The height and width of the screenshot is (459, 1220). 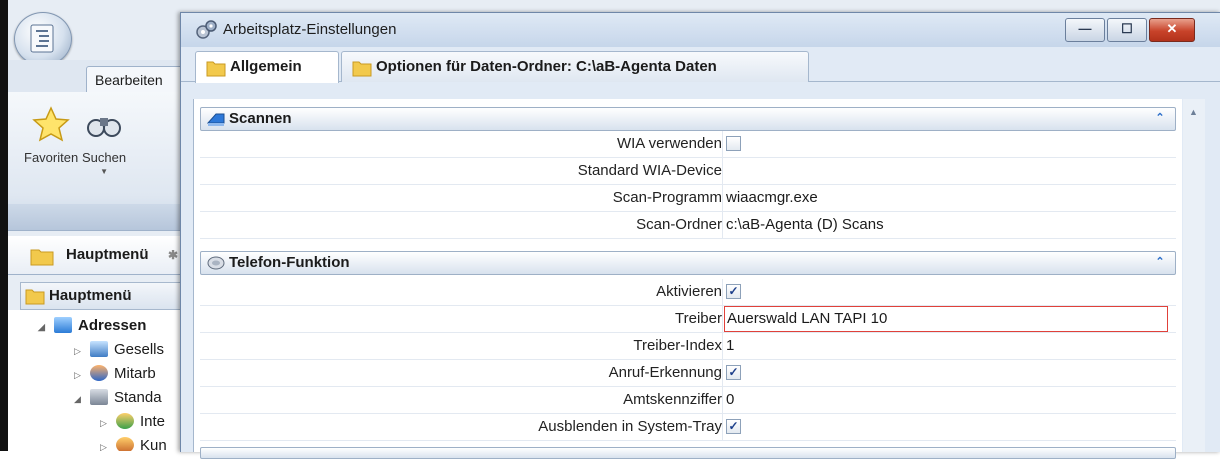 What do you see at coordinates (118, 398) in the screenshot?
I see `tree-item-standard: ◢ Standa` at bounding box center [118, 398].